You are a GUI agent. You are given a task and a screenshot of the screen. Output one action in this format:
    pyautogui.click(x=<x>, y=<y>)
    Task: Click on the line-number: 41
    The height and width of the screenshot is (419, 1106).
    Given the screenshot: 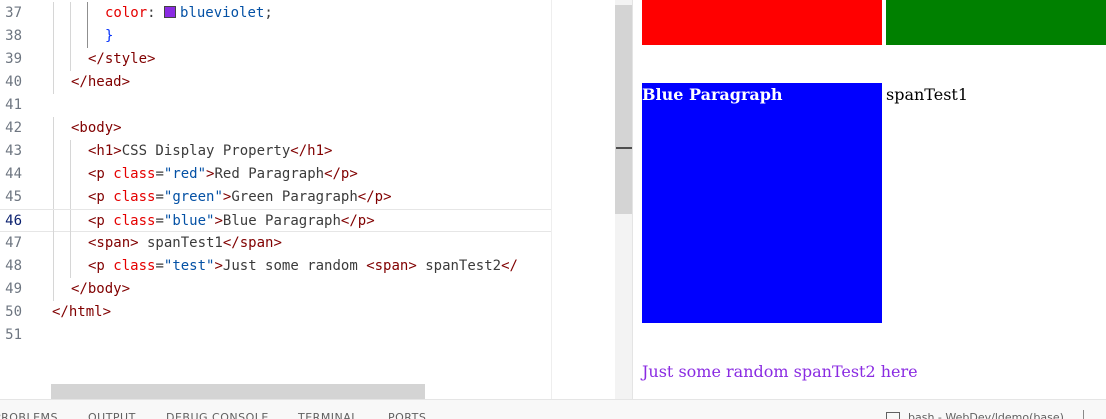 What is the action you would take?
    pyautogui.click(x=13, y=105)
    